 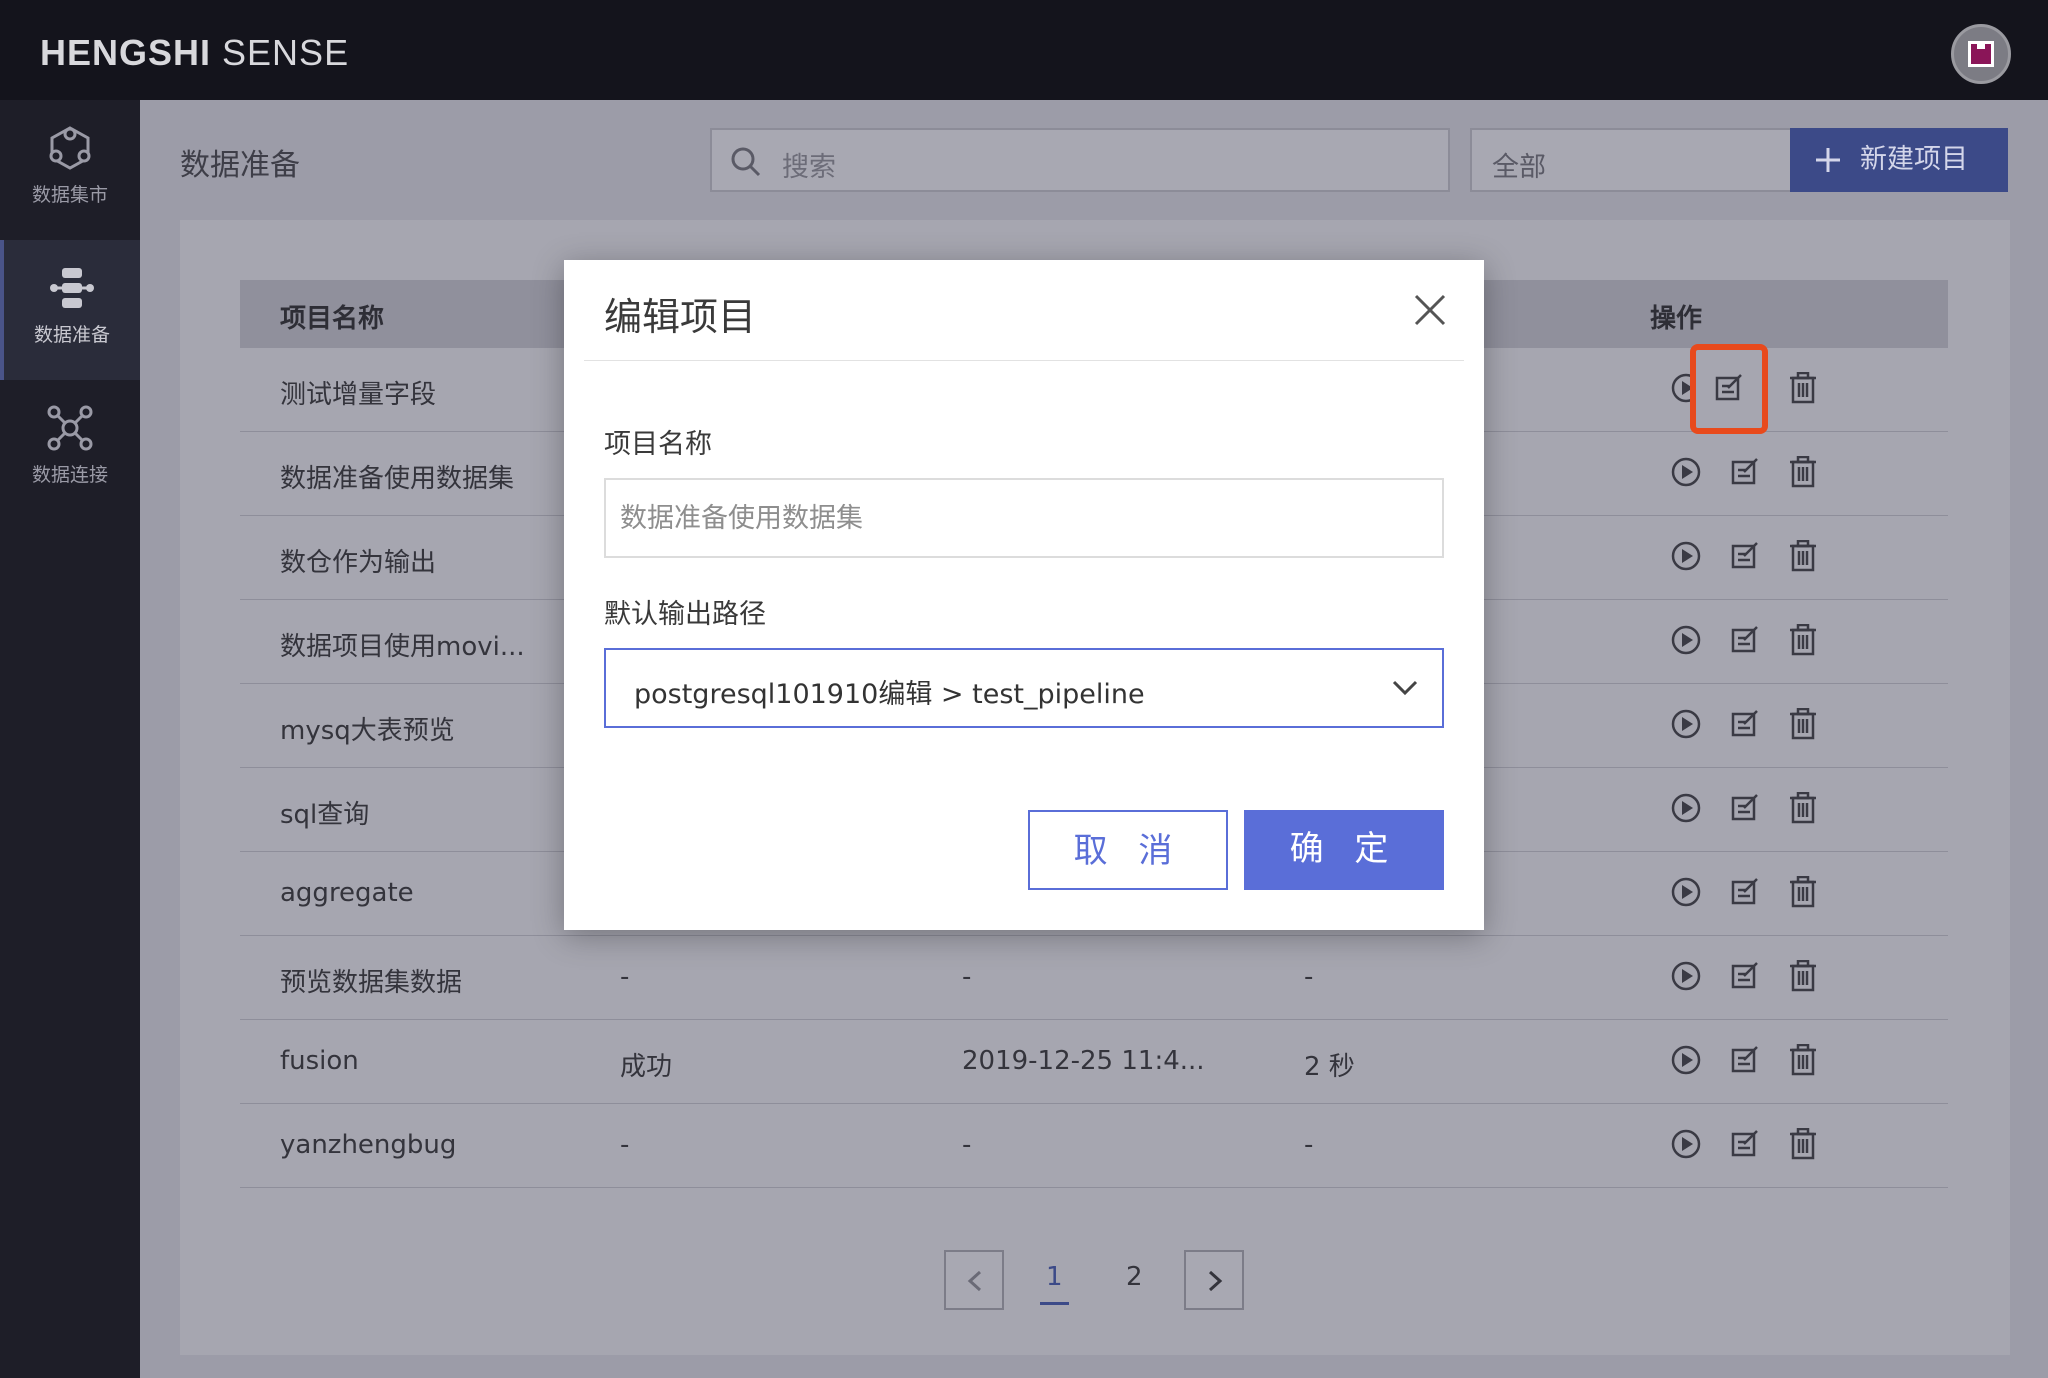 I want to click on search-icon, so click(x=746, y=162).